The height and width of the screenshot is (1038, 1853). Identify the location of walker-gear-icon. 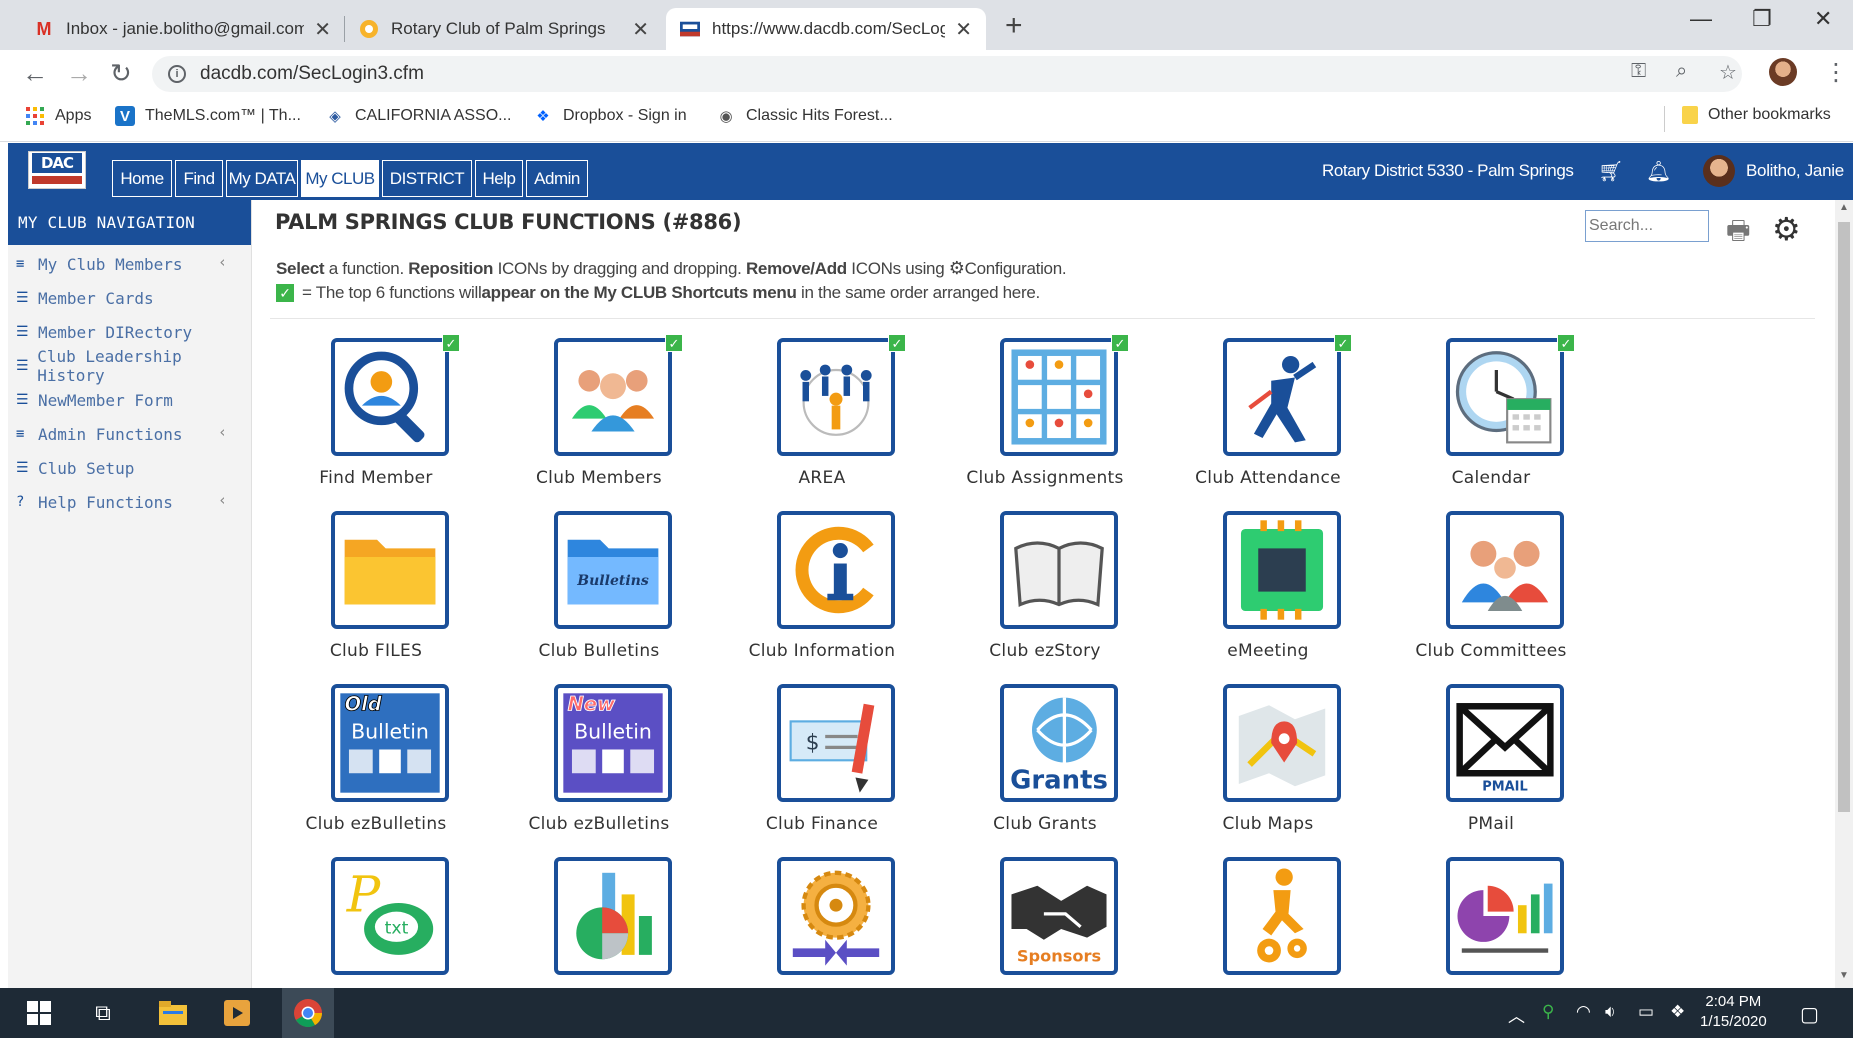
(1282, 916).